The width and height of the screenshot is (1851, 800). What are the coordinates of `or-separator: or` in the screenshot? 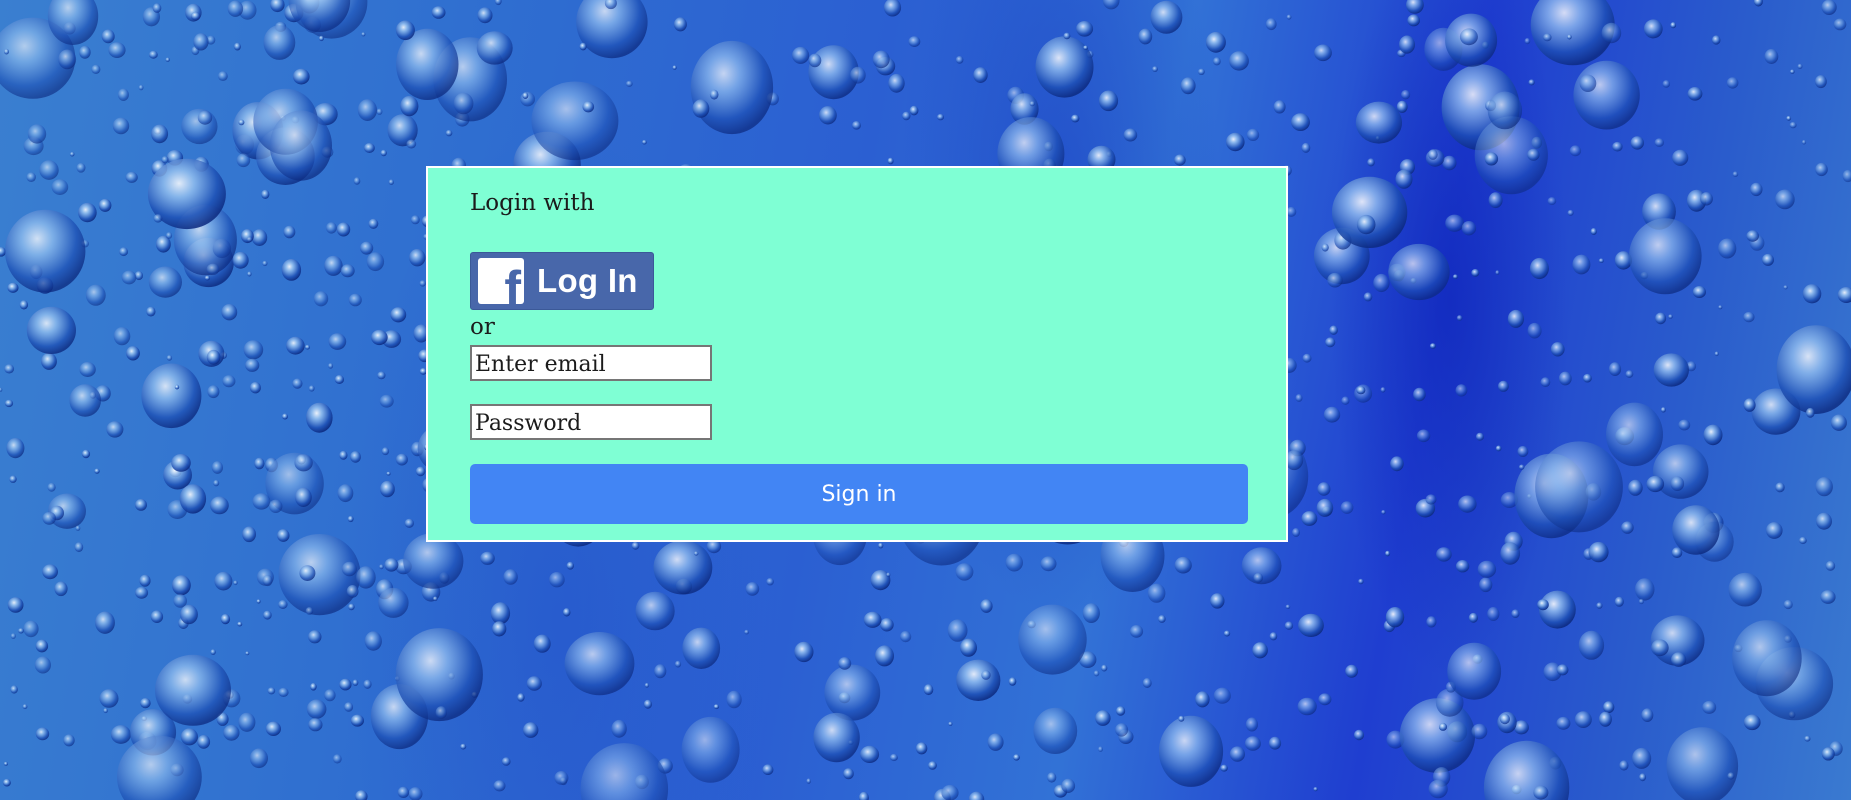 It's located at (482, 327).